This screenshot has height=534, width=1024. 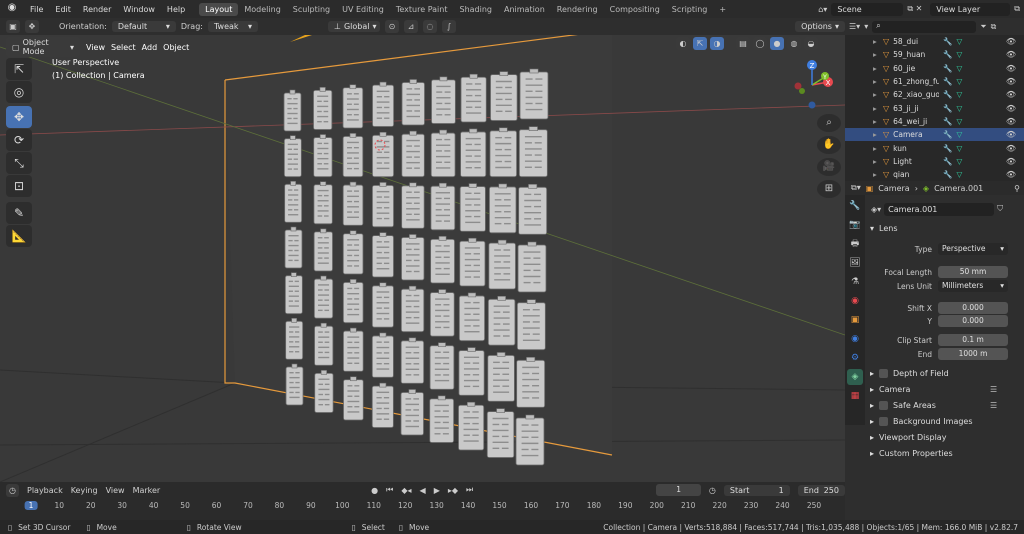 What do you see at coordinates (908, 437) in the screenshot?
I see `viewport-display-section: ▸ Viewport Display` at bounding box center [908, 437].